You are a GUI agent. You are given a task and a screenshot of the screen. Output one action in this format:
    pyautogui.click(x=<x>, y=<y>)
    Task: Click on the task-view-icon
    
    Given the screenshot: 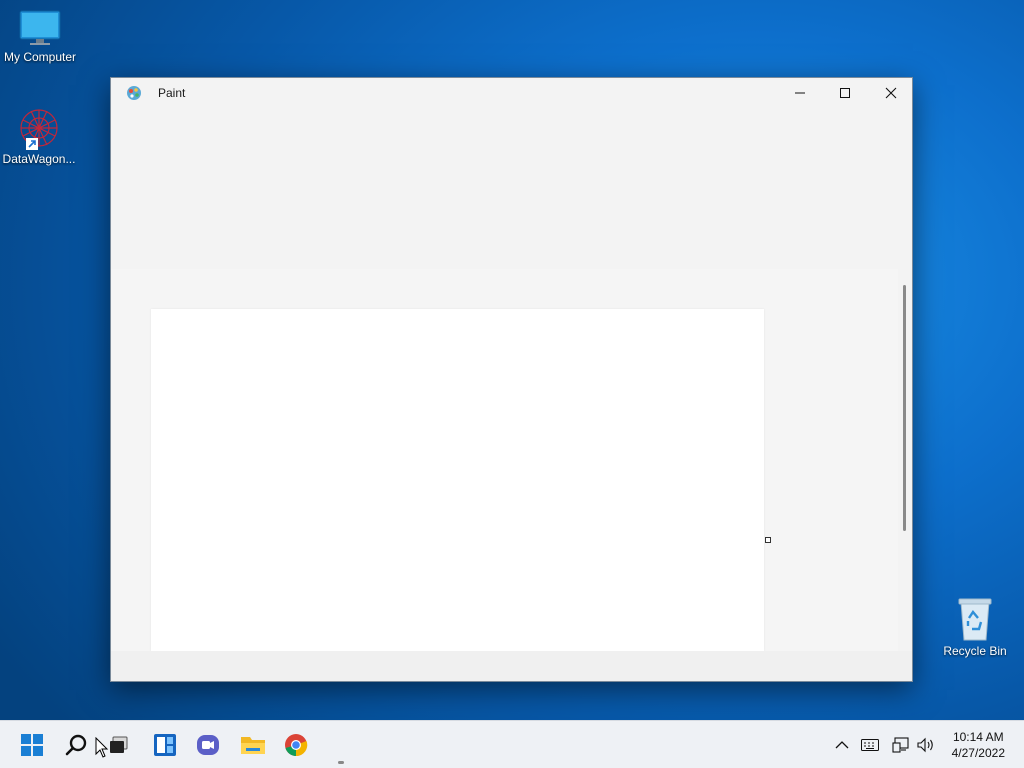 What is the action you would take?
    pyautogui.click(x=119, y=744)
    